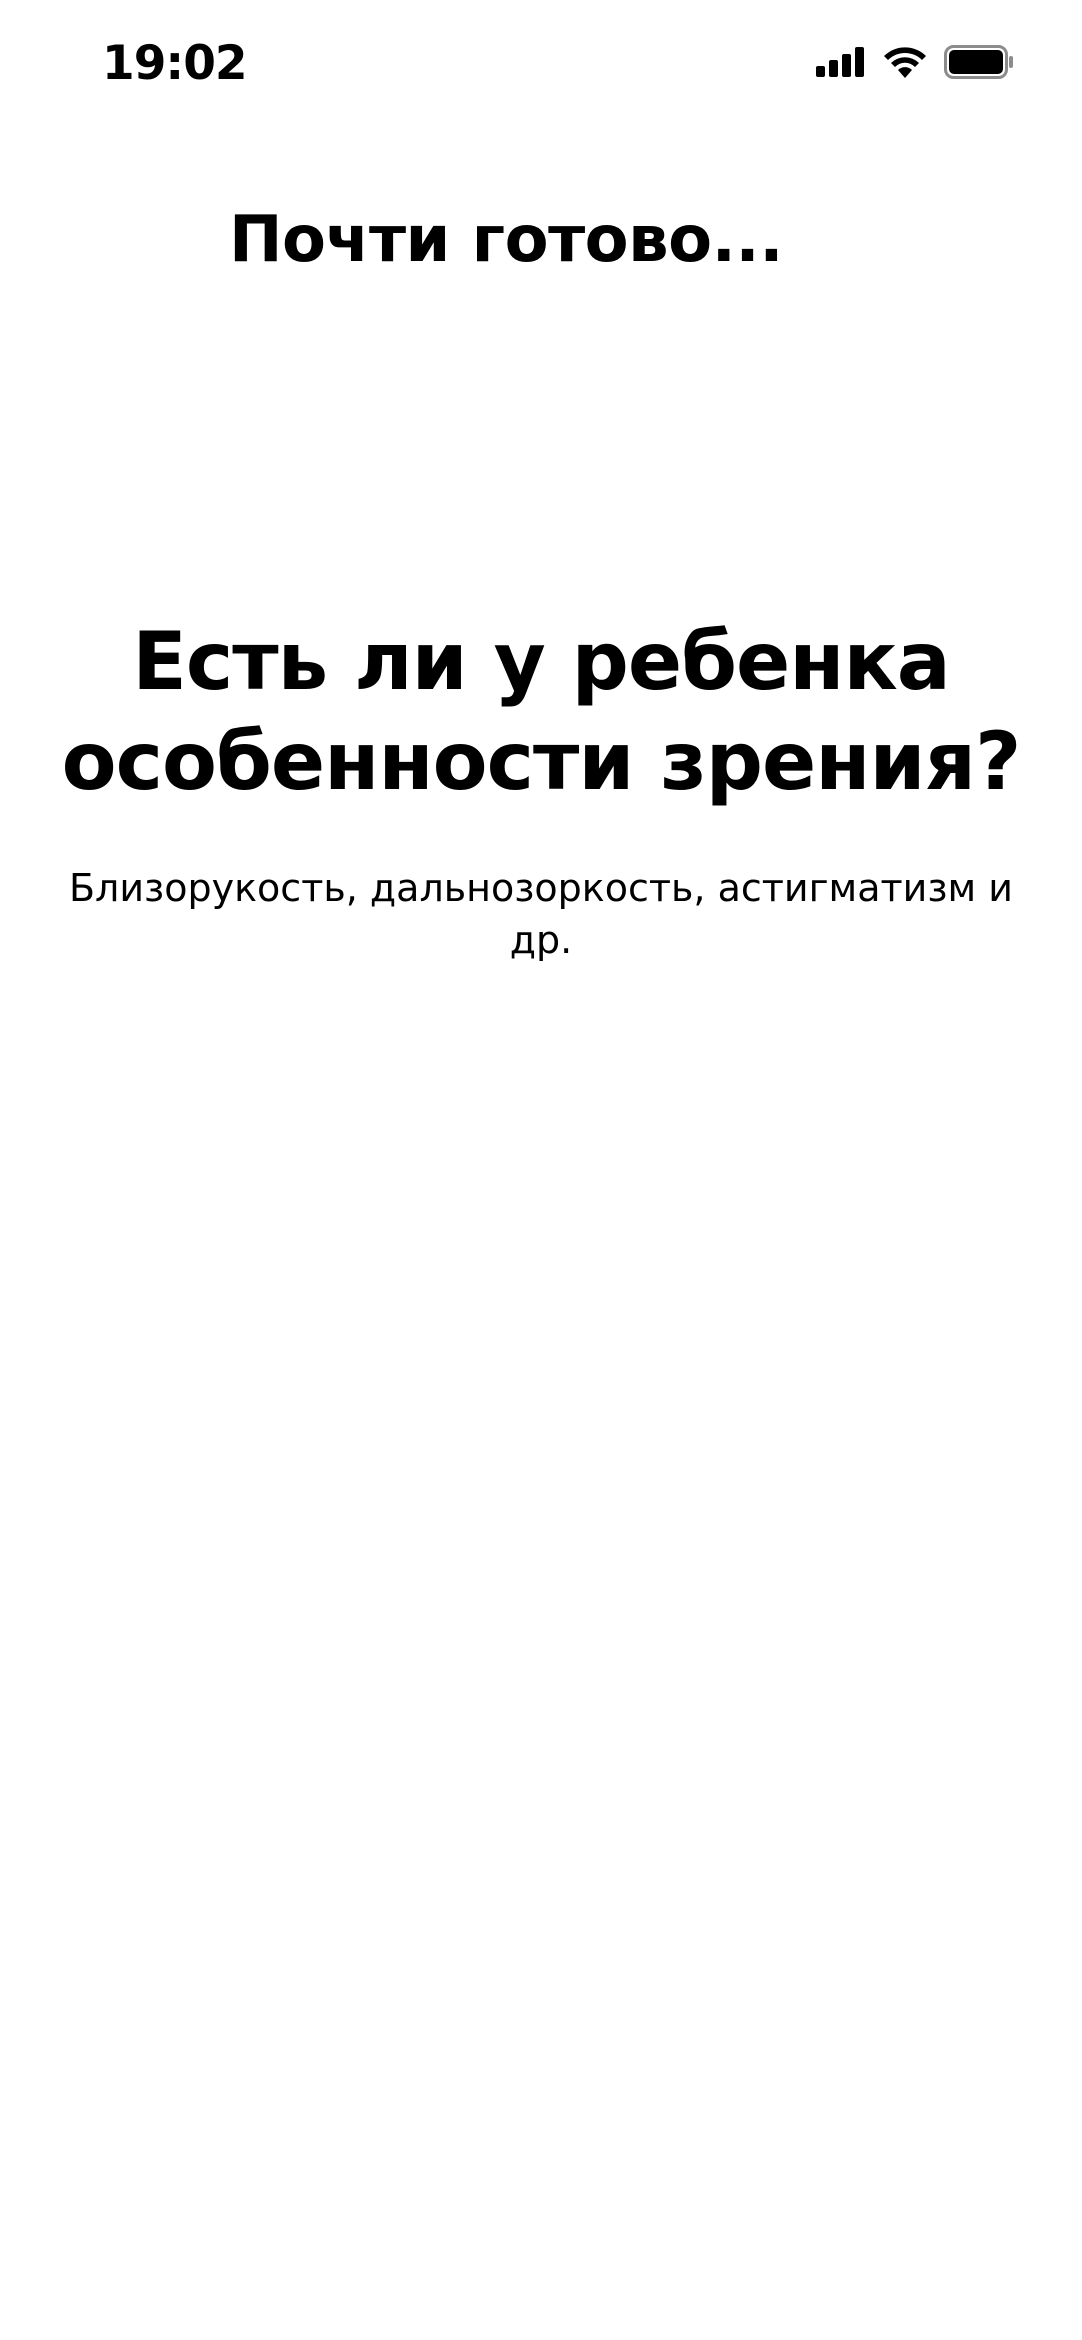 The image size is (1082, 2340). I want to click on status-bar: 19:02, so click(541, 65).